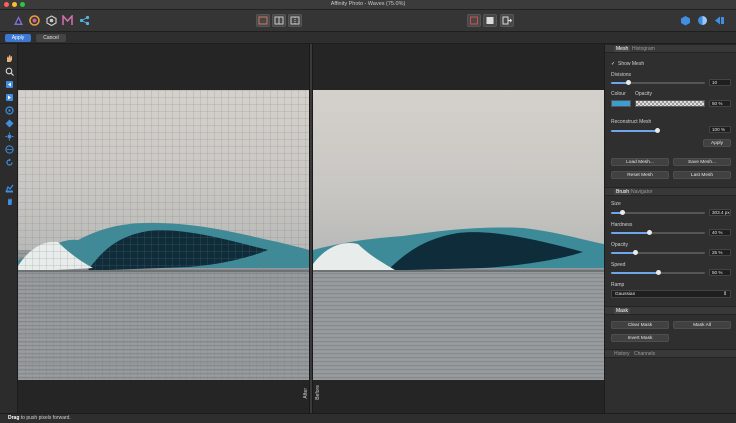  Describe the element at coordinates (720, 82) in the screenshot. I see `divisions-value: 10` at that location.